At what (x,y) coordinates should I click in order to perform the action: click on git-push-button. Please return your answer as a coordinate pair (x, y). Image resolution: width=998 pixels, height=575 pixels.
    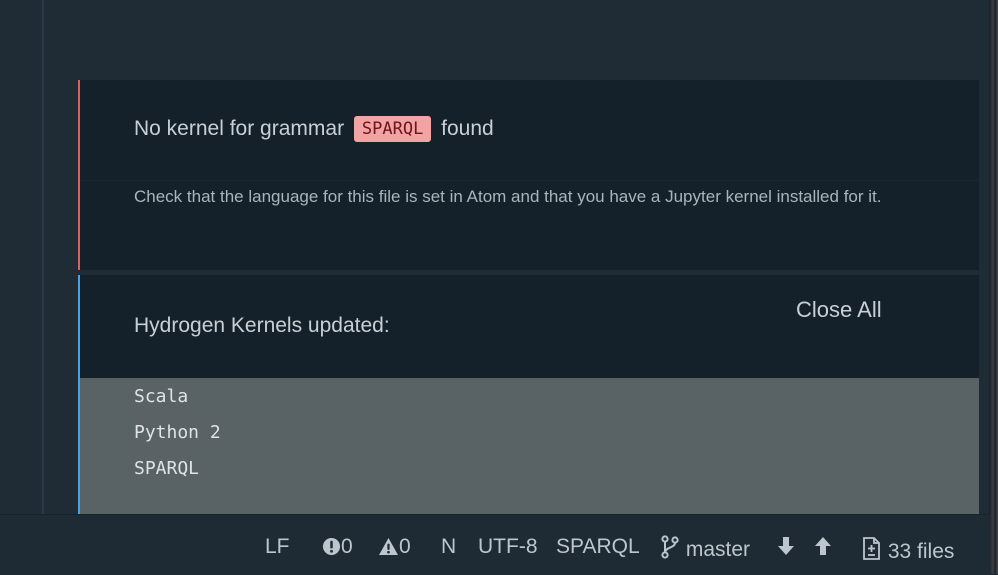
    Looking at the image, I should click on (823, 547).